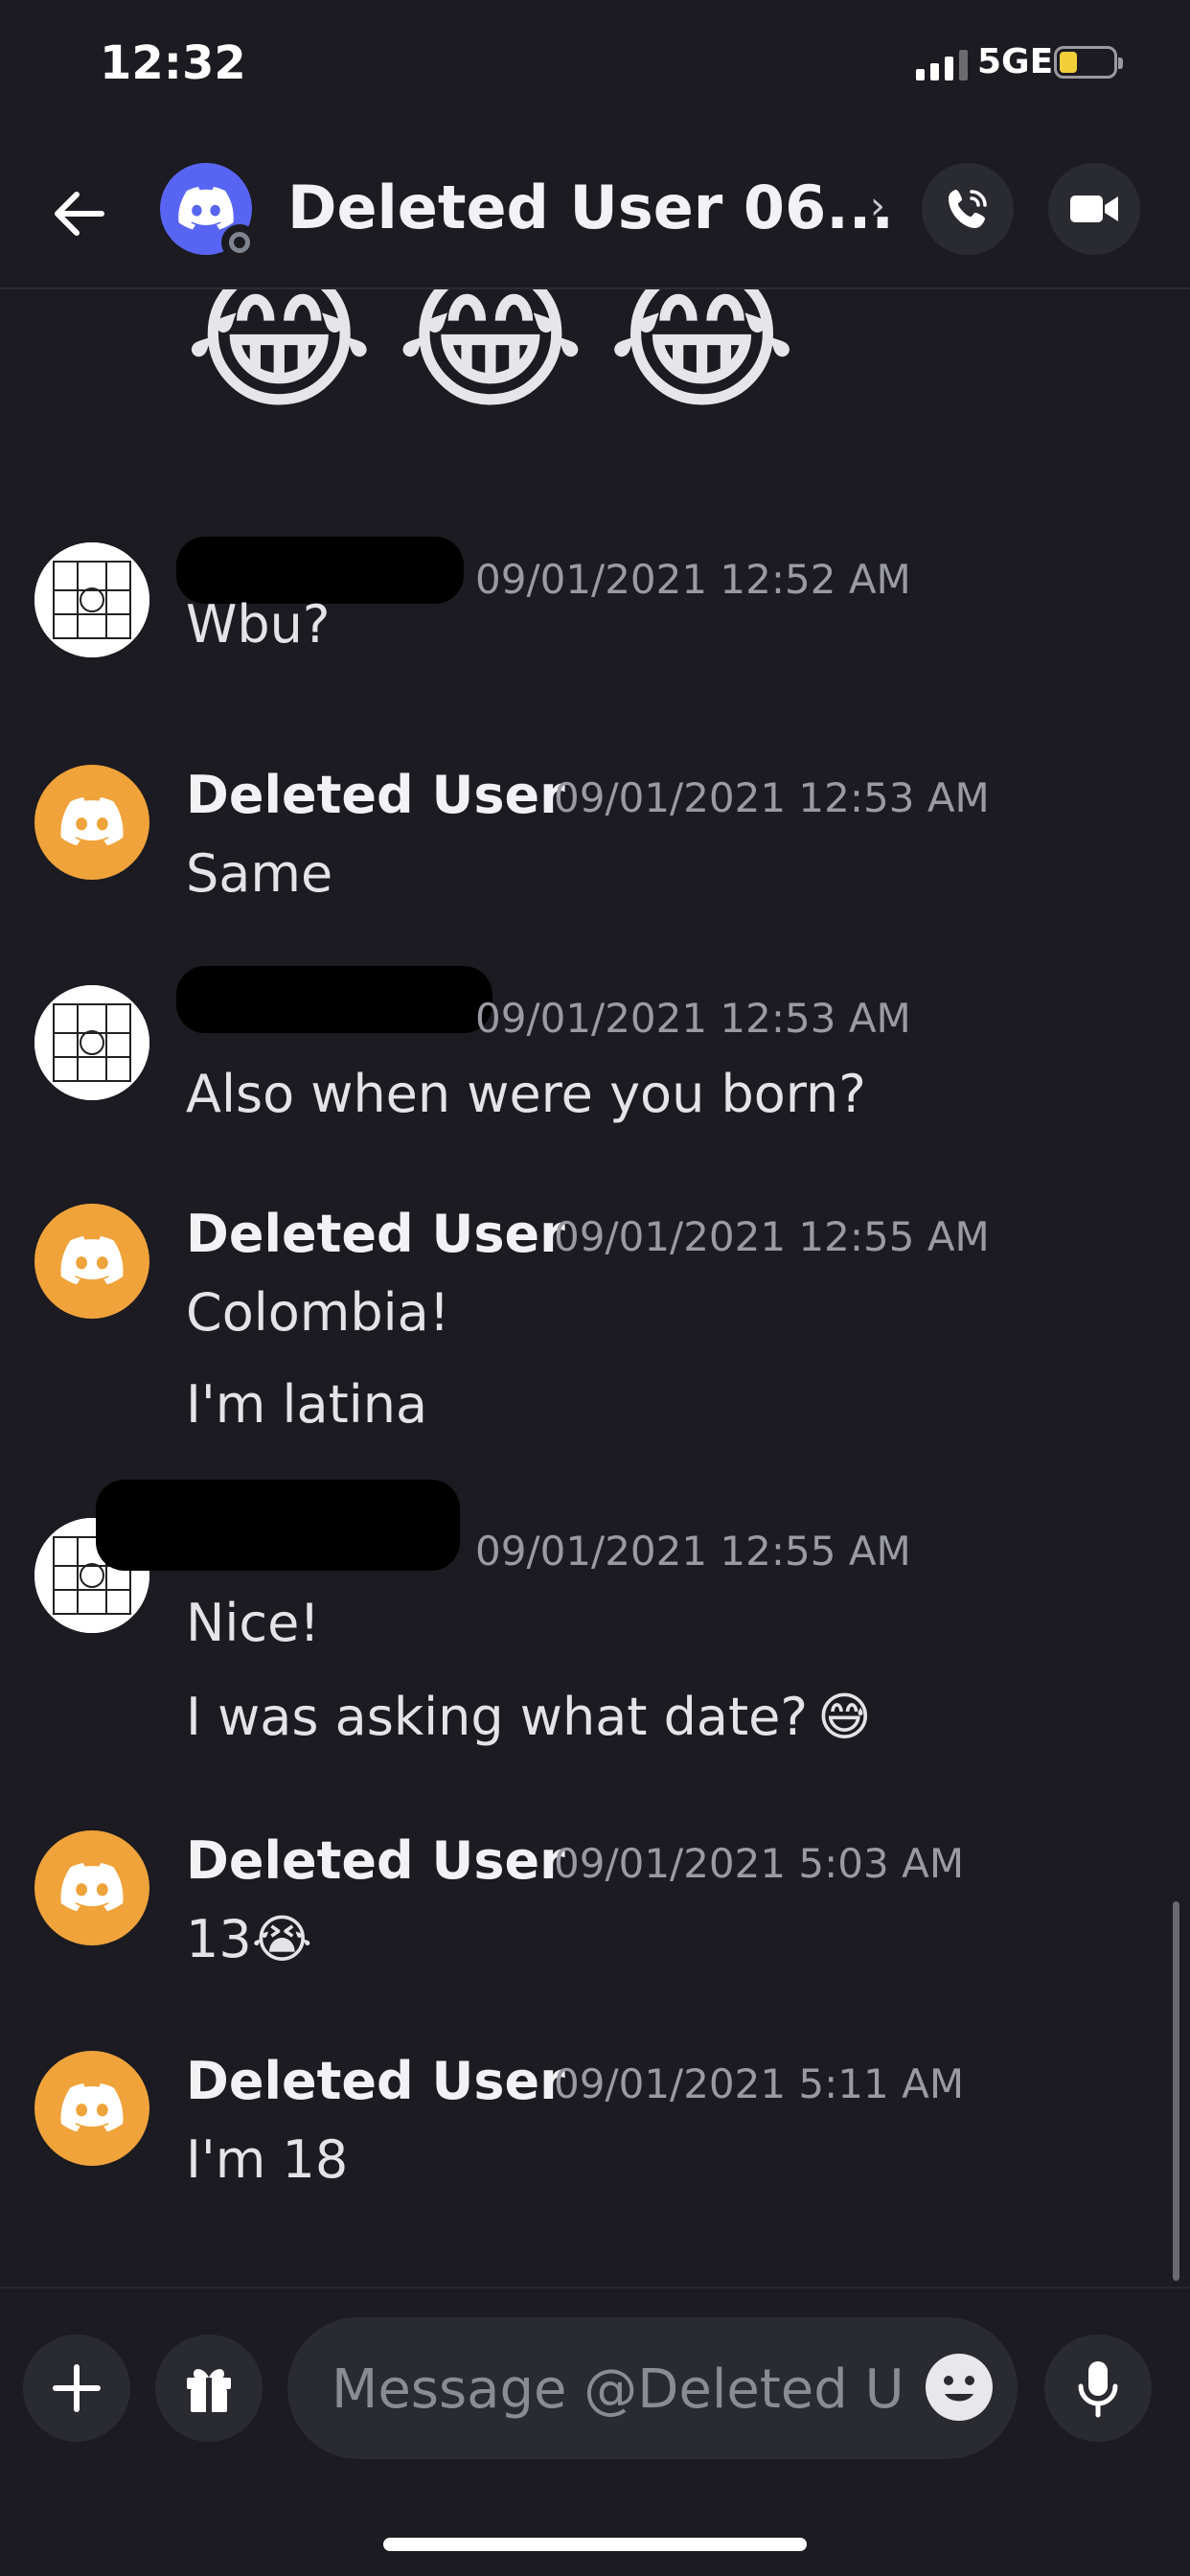  I want to click on emoji-message: 😂 😂 😂, so click(491, 360).